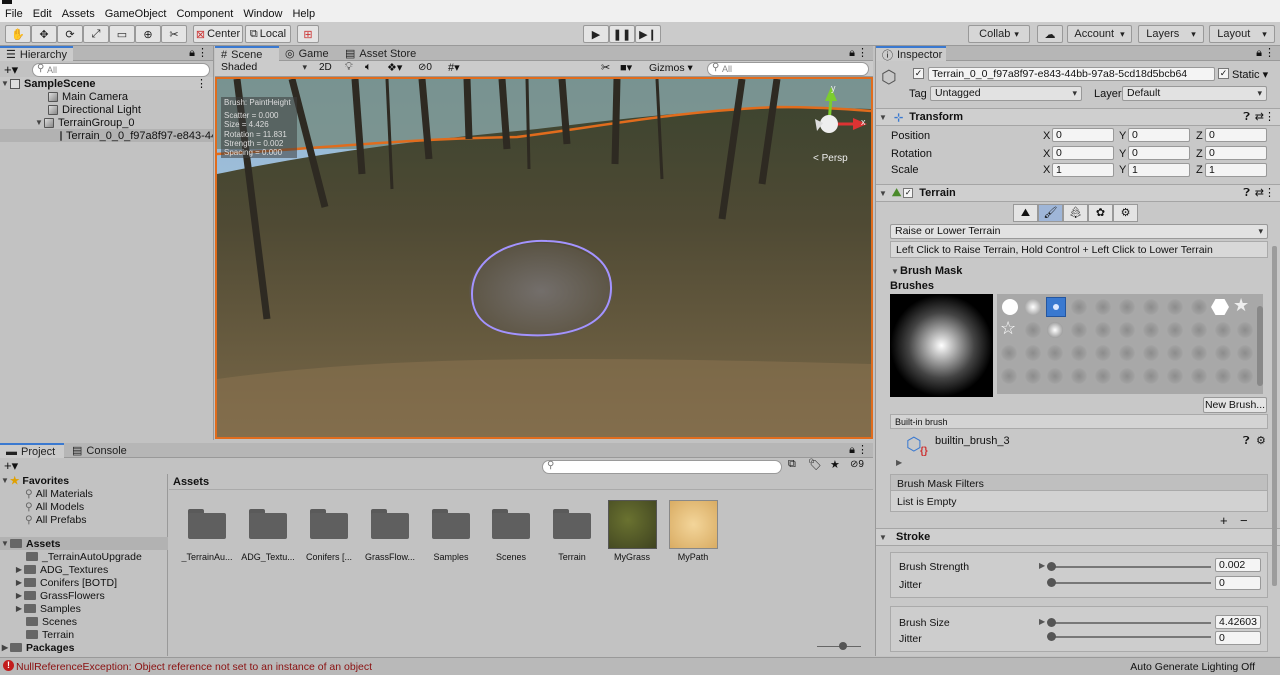 The image size is (1280, 675). I want to click on position-z-field: 0, so click(1236, 135).